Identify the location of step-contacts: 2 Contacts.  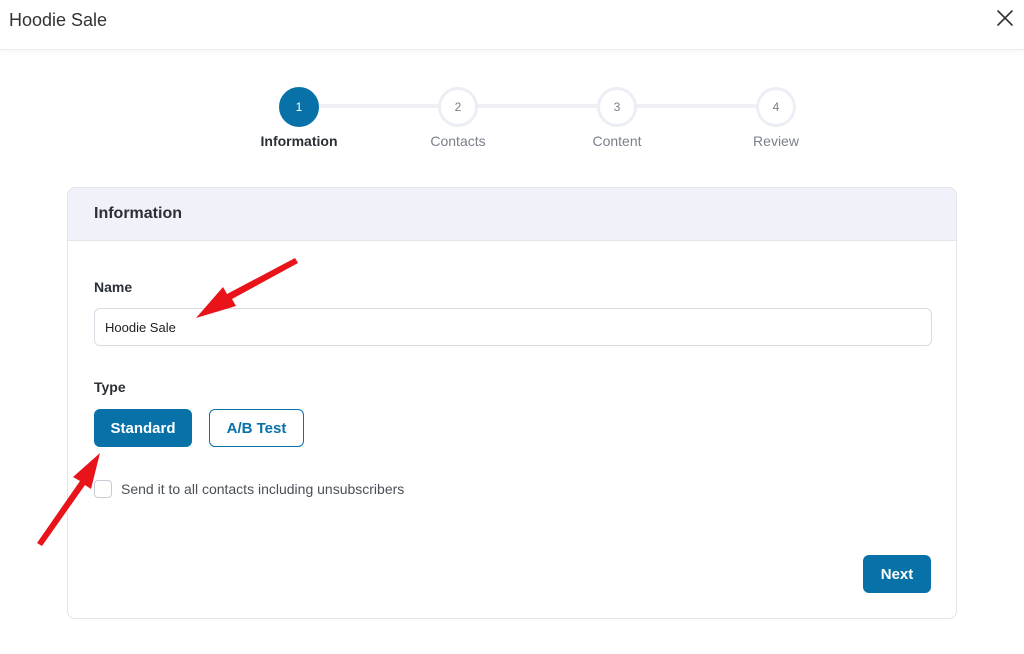
(458, 118).